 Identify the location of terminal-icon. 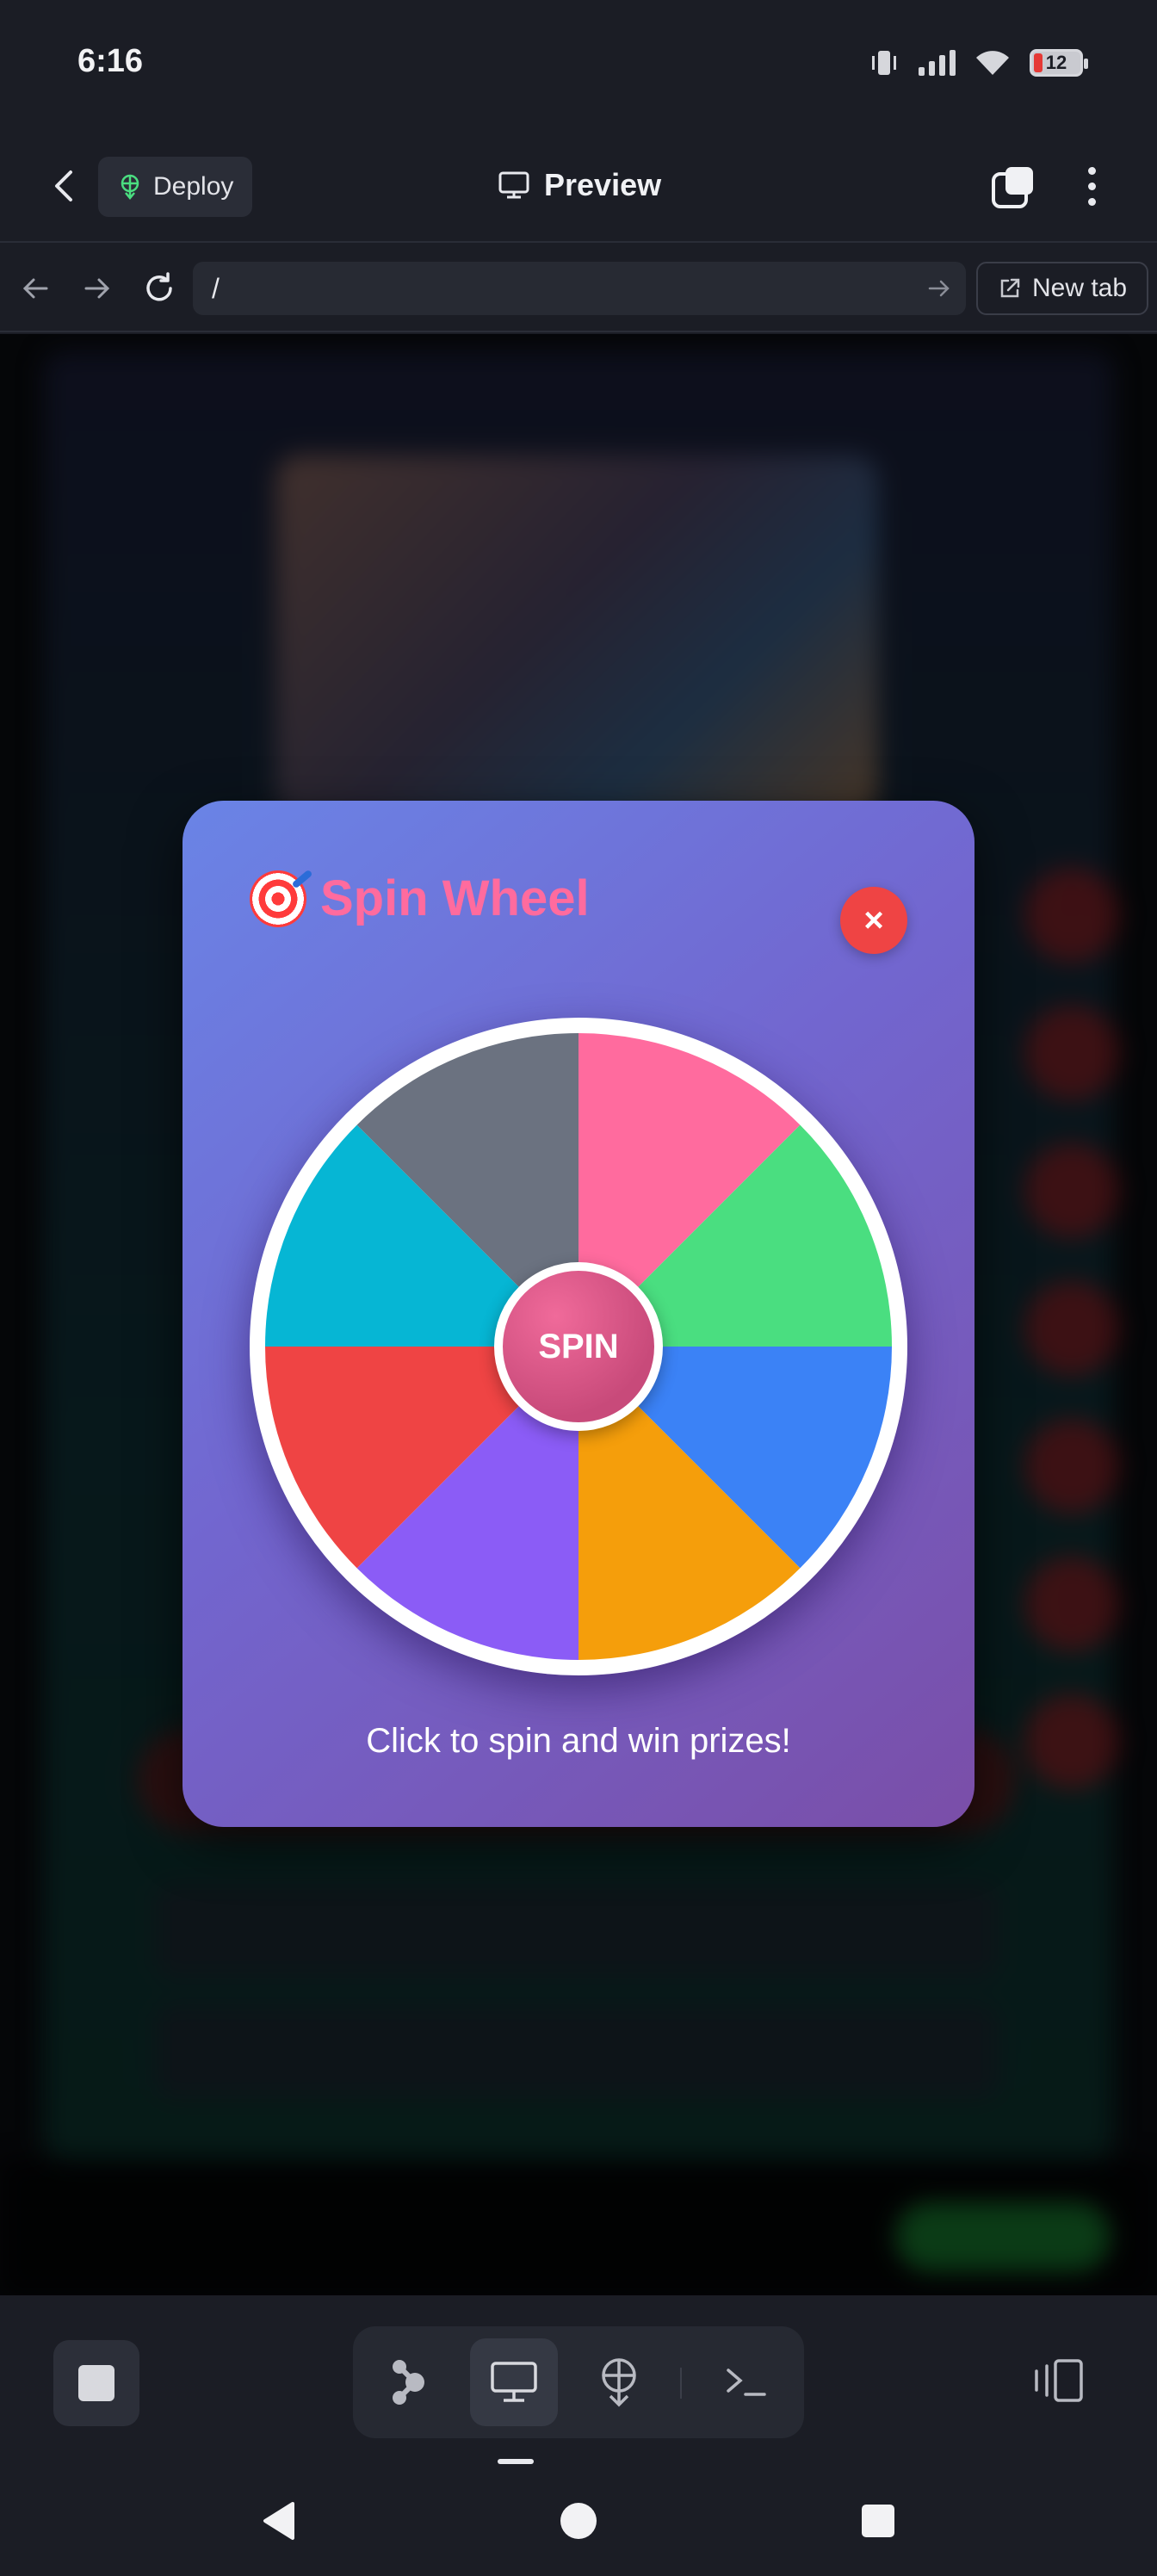
(747, 2383).